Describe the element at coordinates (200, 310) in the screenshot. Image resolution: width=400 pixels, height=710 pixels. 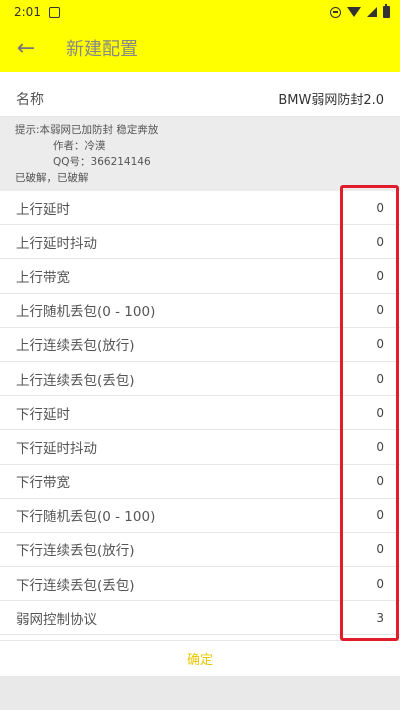
I see `setting-row-upload-random-loss: 上行随机丢包(0 - 100) 0` at that location.